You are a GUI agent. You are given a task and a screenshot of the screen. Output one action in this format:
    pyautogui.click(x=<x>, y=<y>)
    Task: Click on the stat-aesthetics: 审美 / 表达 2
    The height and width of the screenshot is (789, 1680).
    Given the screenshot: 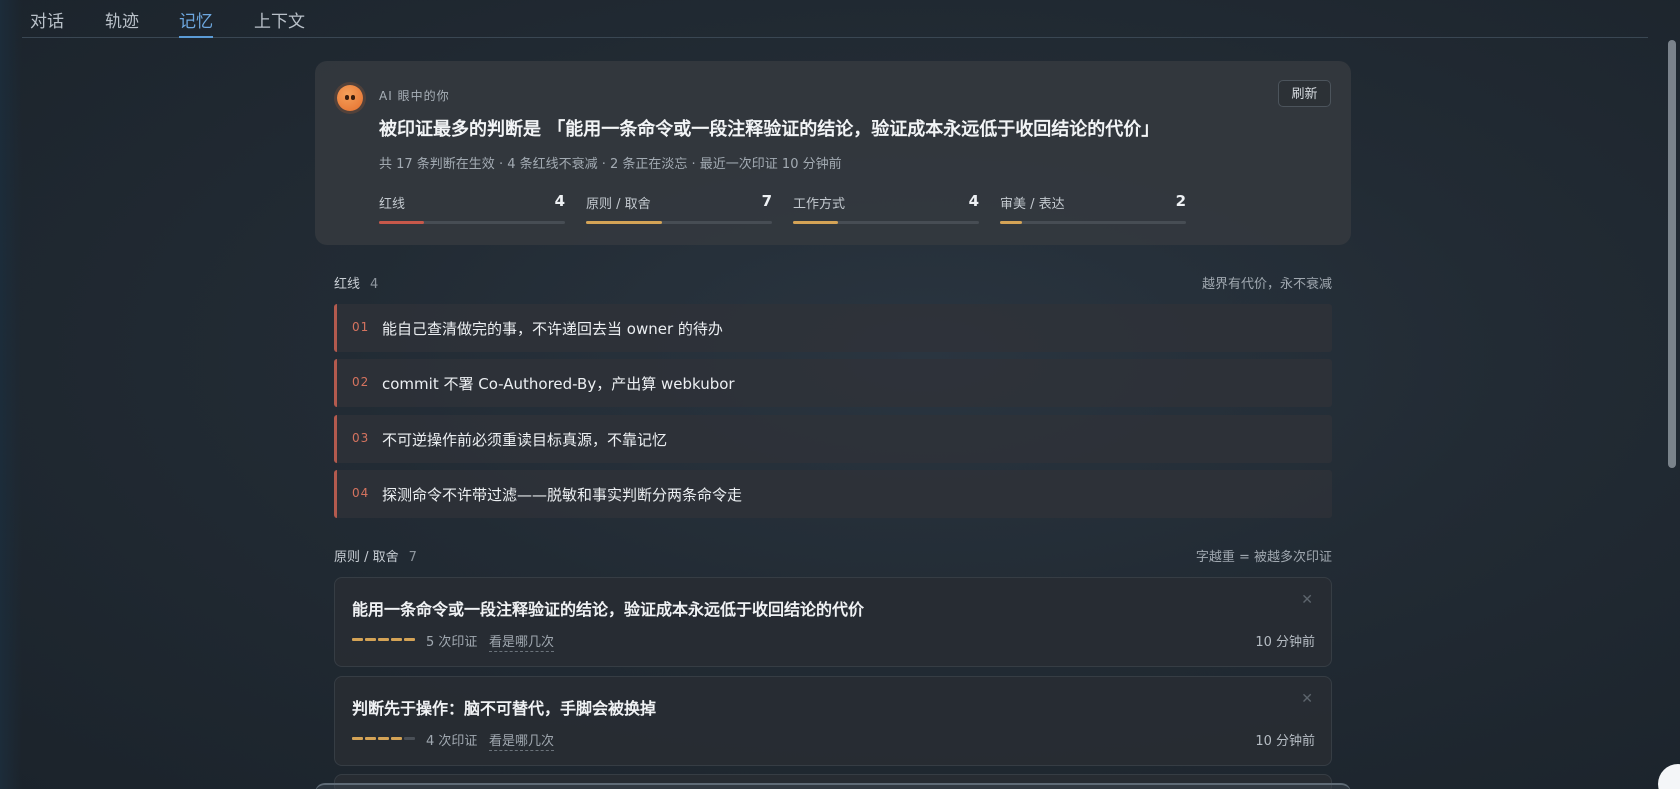 What is the action you would take?
    pyautogui.click(x=1093, y=208)
    